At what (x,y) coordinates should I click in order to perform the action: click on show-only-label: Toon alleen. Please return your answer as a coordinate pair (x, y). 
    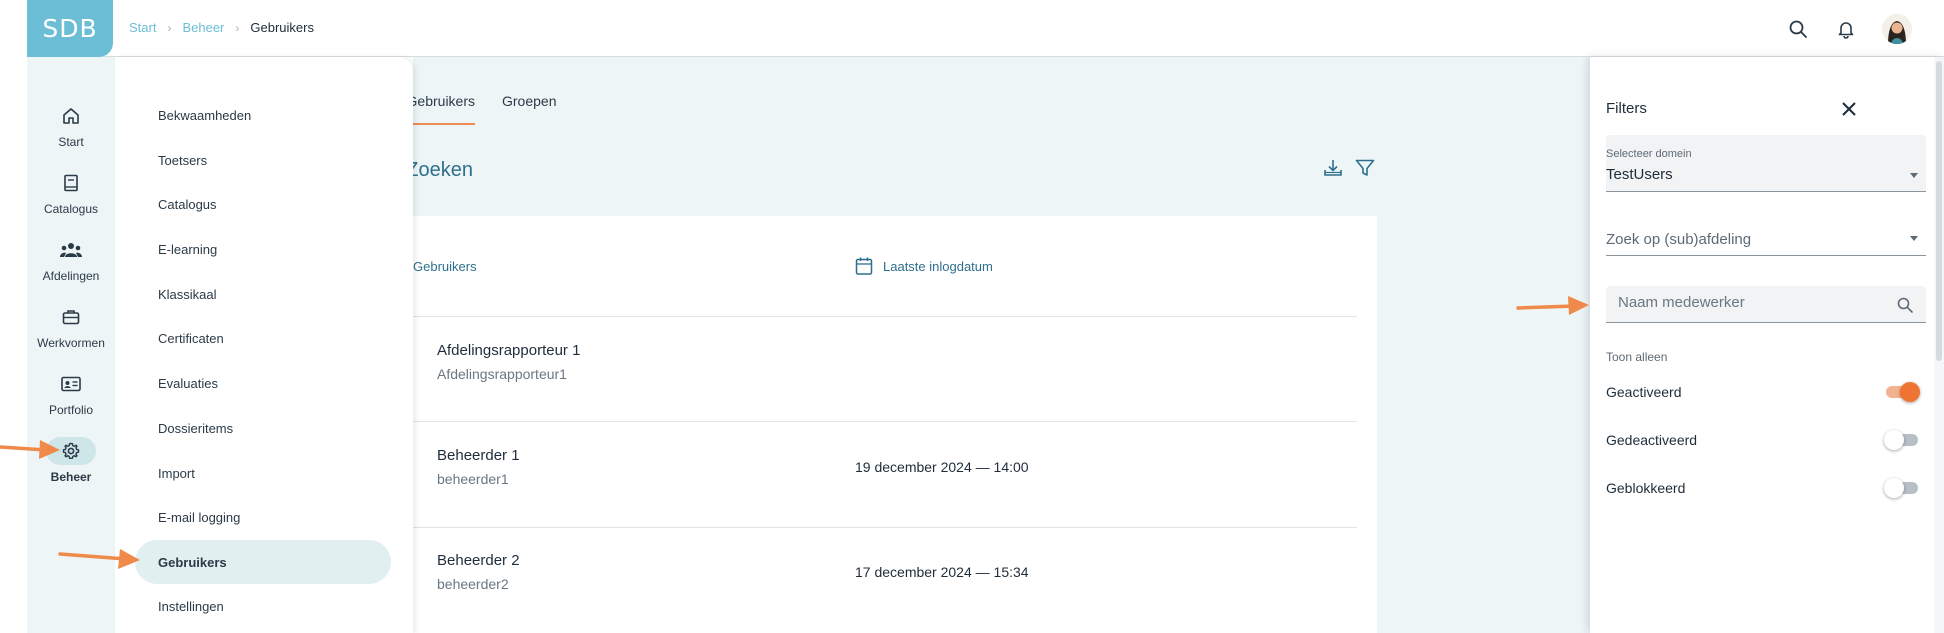
    Looking at the image, I should click on (1637, 357).